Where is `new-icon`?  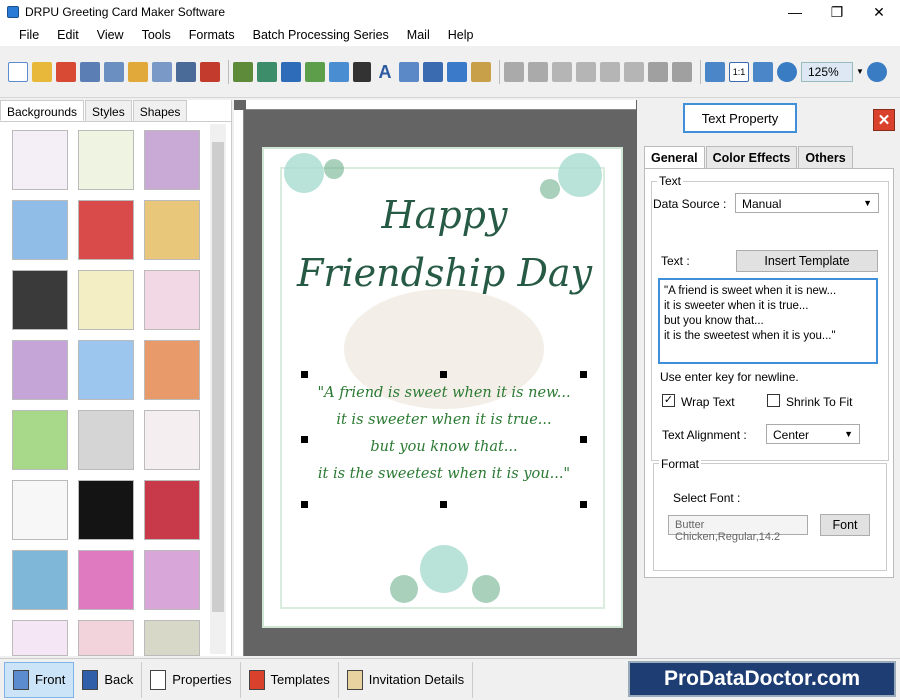
new-icon is located at coordinates (18, 71).